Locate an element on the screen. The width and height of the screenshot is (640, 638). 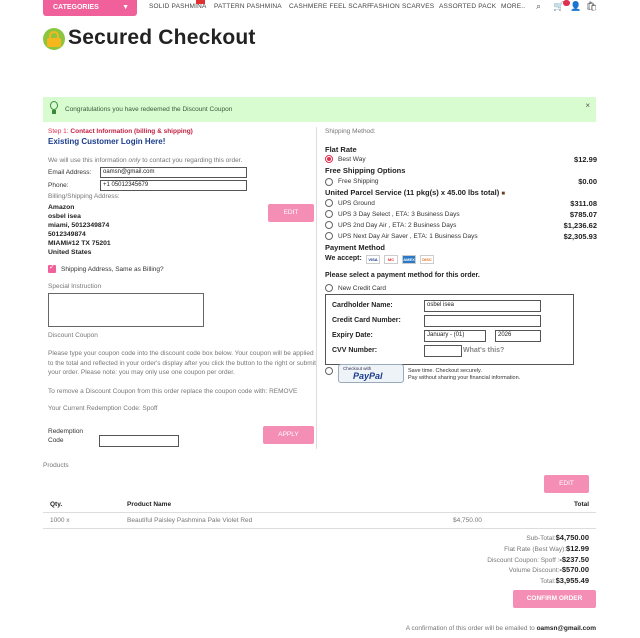
special-instruction-textarea is located at coordinates (126, 310).